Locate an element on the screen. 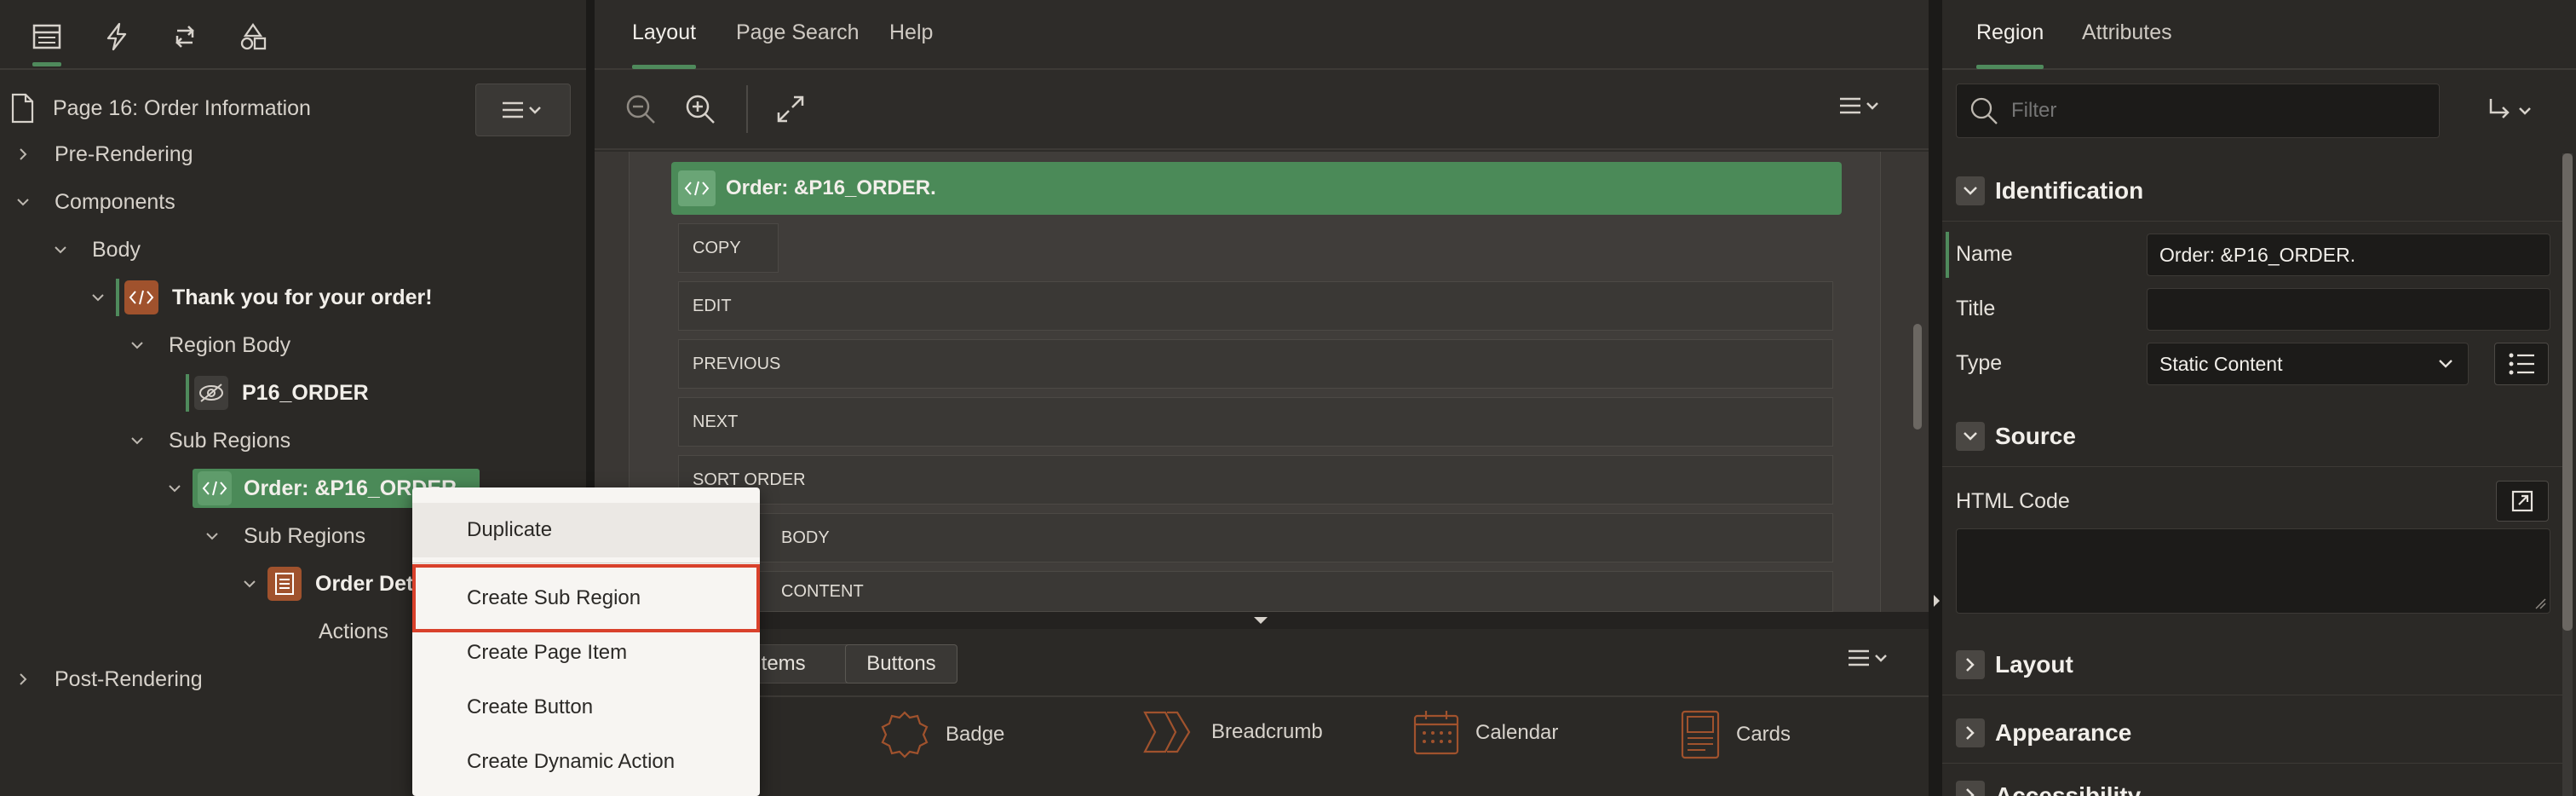 The height and width of the screenshot is (796, 2576). page-icon is located at coordinates (22, 108).